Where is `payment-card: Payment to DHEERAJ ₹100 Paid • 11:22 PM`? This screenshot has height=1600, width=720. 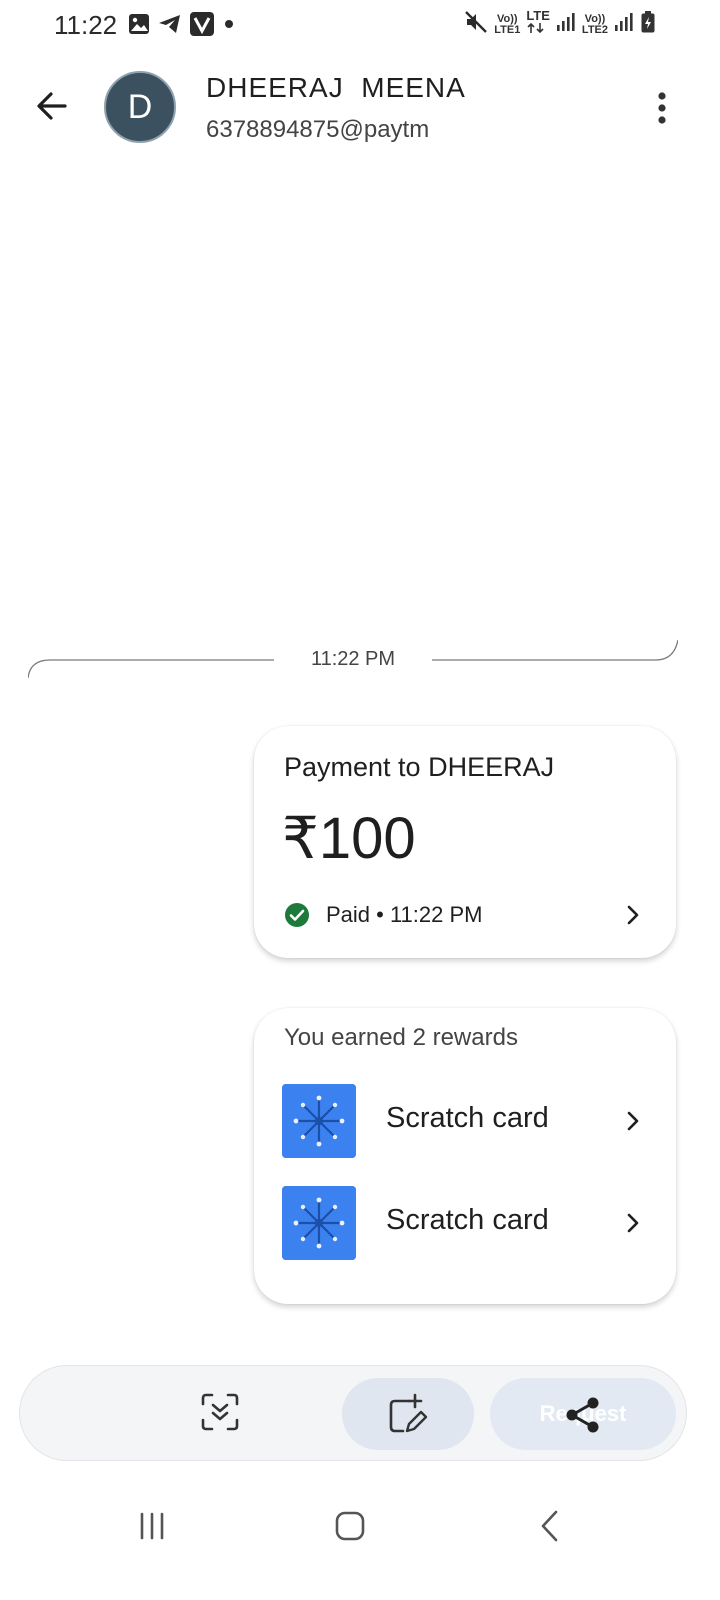 payment-card: Payment to DHEERAJ ₹100 Paid • 11:22 PM is located at coordinates (465, 842).